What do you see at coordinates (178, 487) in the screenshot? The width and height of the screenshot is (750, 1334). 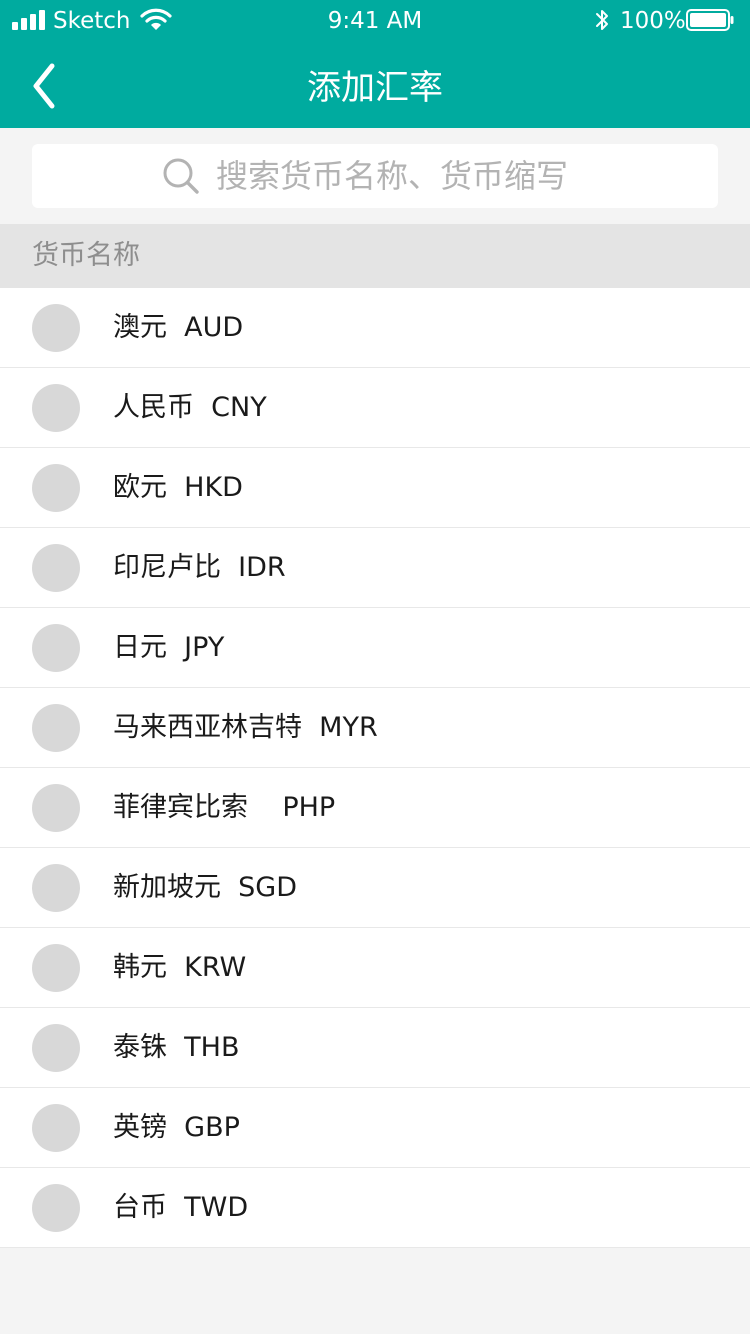 I see `currency-label: 欧元 HKD` at bounding box center [178, 487].